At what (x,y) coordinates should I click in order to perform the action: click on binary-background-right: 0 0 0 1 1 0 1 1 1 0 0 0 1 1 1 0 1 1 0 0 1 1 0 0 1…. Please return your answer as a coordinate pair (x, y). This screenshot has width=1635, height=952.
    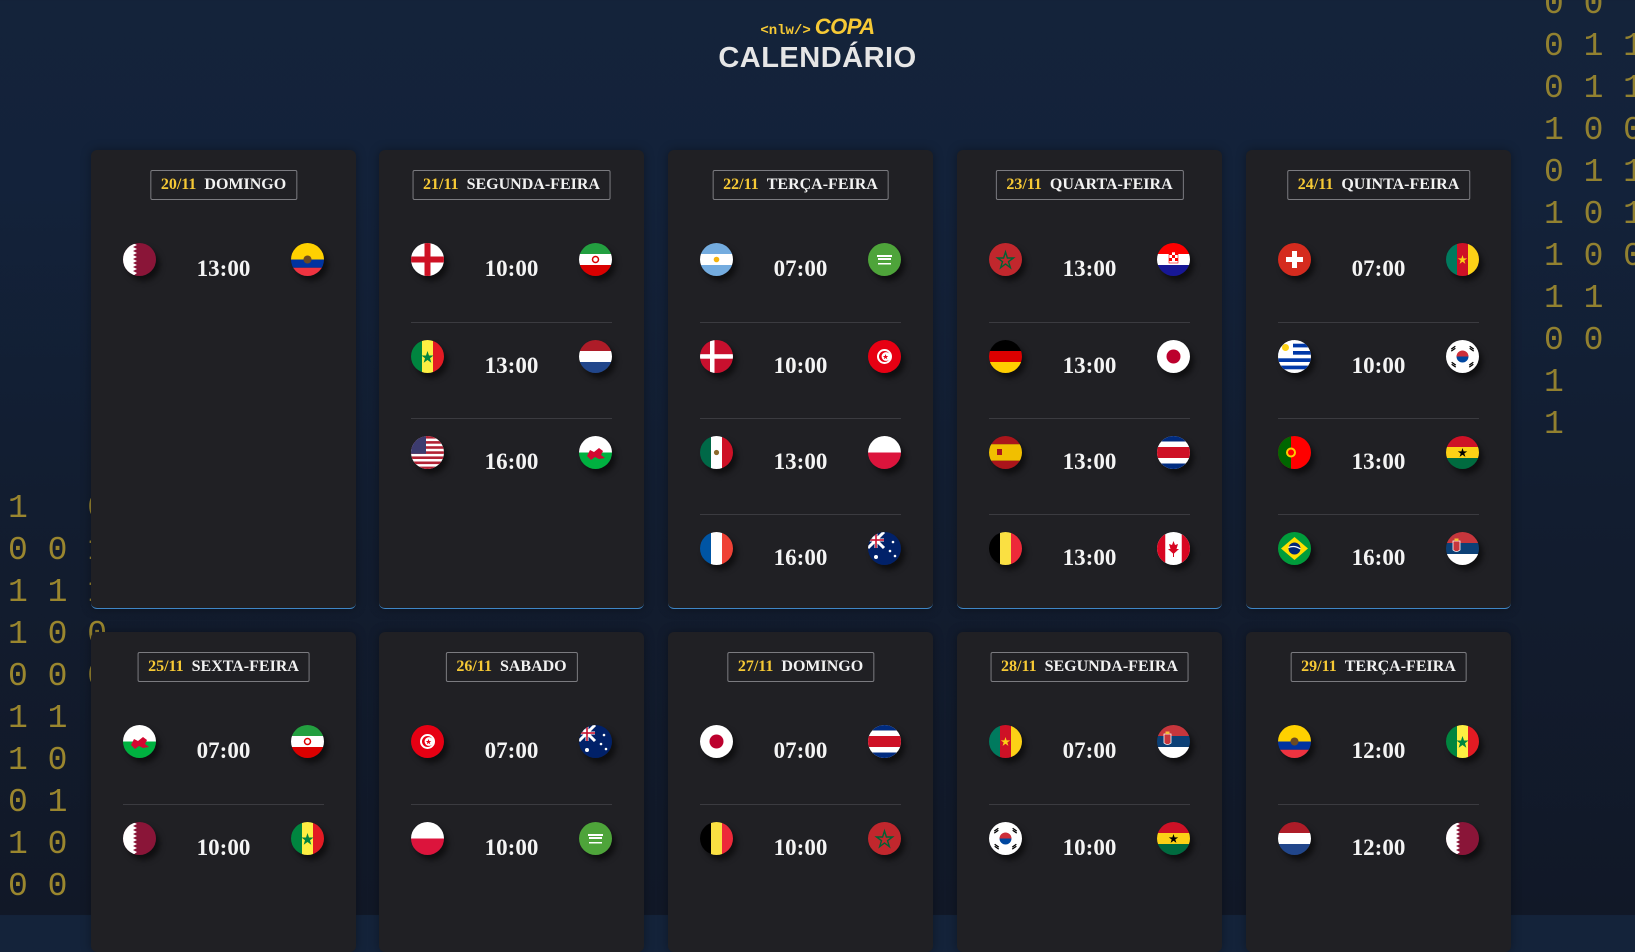
    Looking at the image, I should click on (1589, 225).